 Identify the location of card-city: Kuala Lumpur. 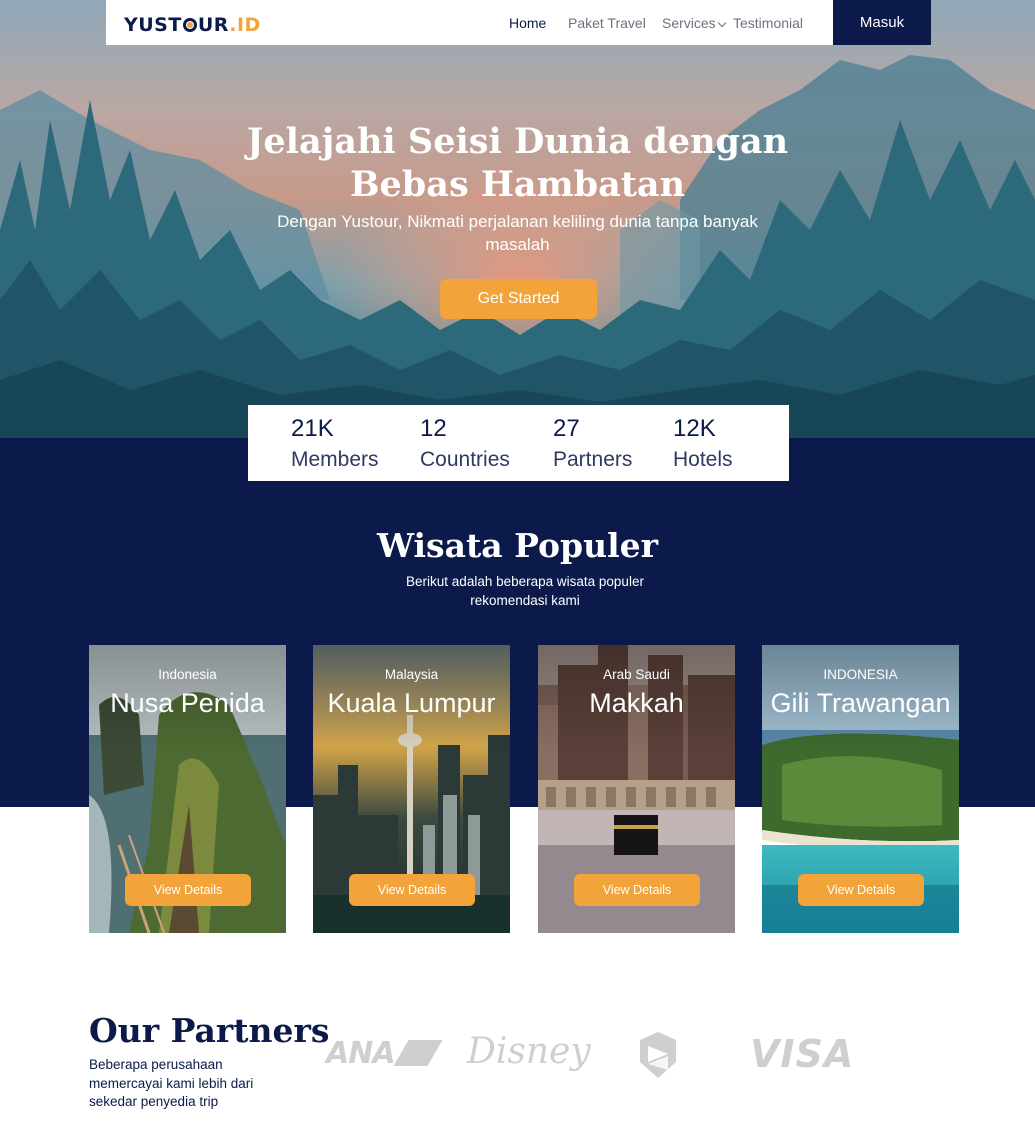
(411, 703).